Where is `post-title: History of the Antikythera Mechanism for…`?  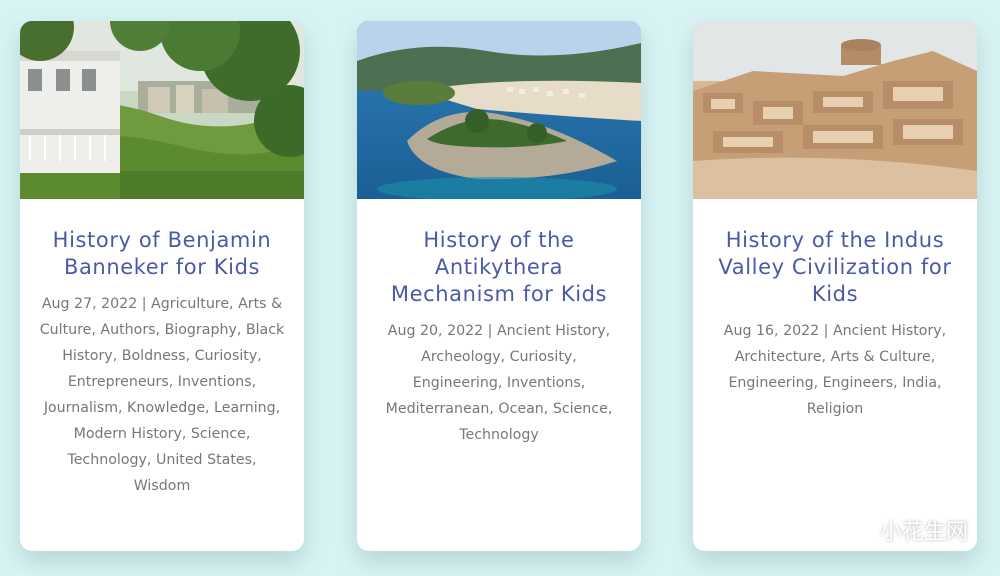
post-title: History of the Antikythera Mechanism for… is located at coordinates (499, 267).